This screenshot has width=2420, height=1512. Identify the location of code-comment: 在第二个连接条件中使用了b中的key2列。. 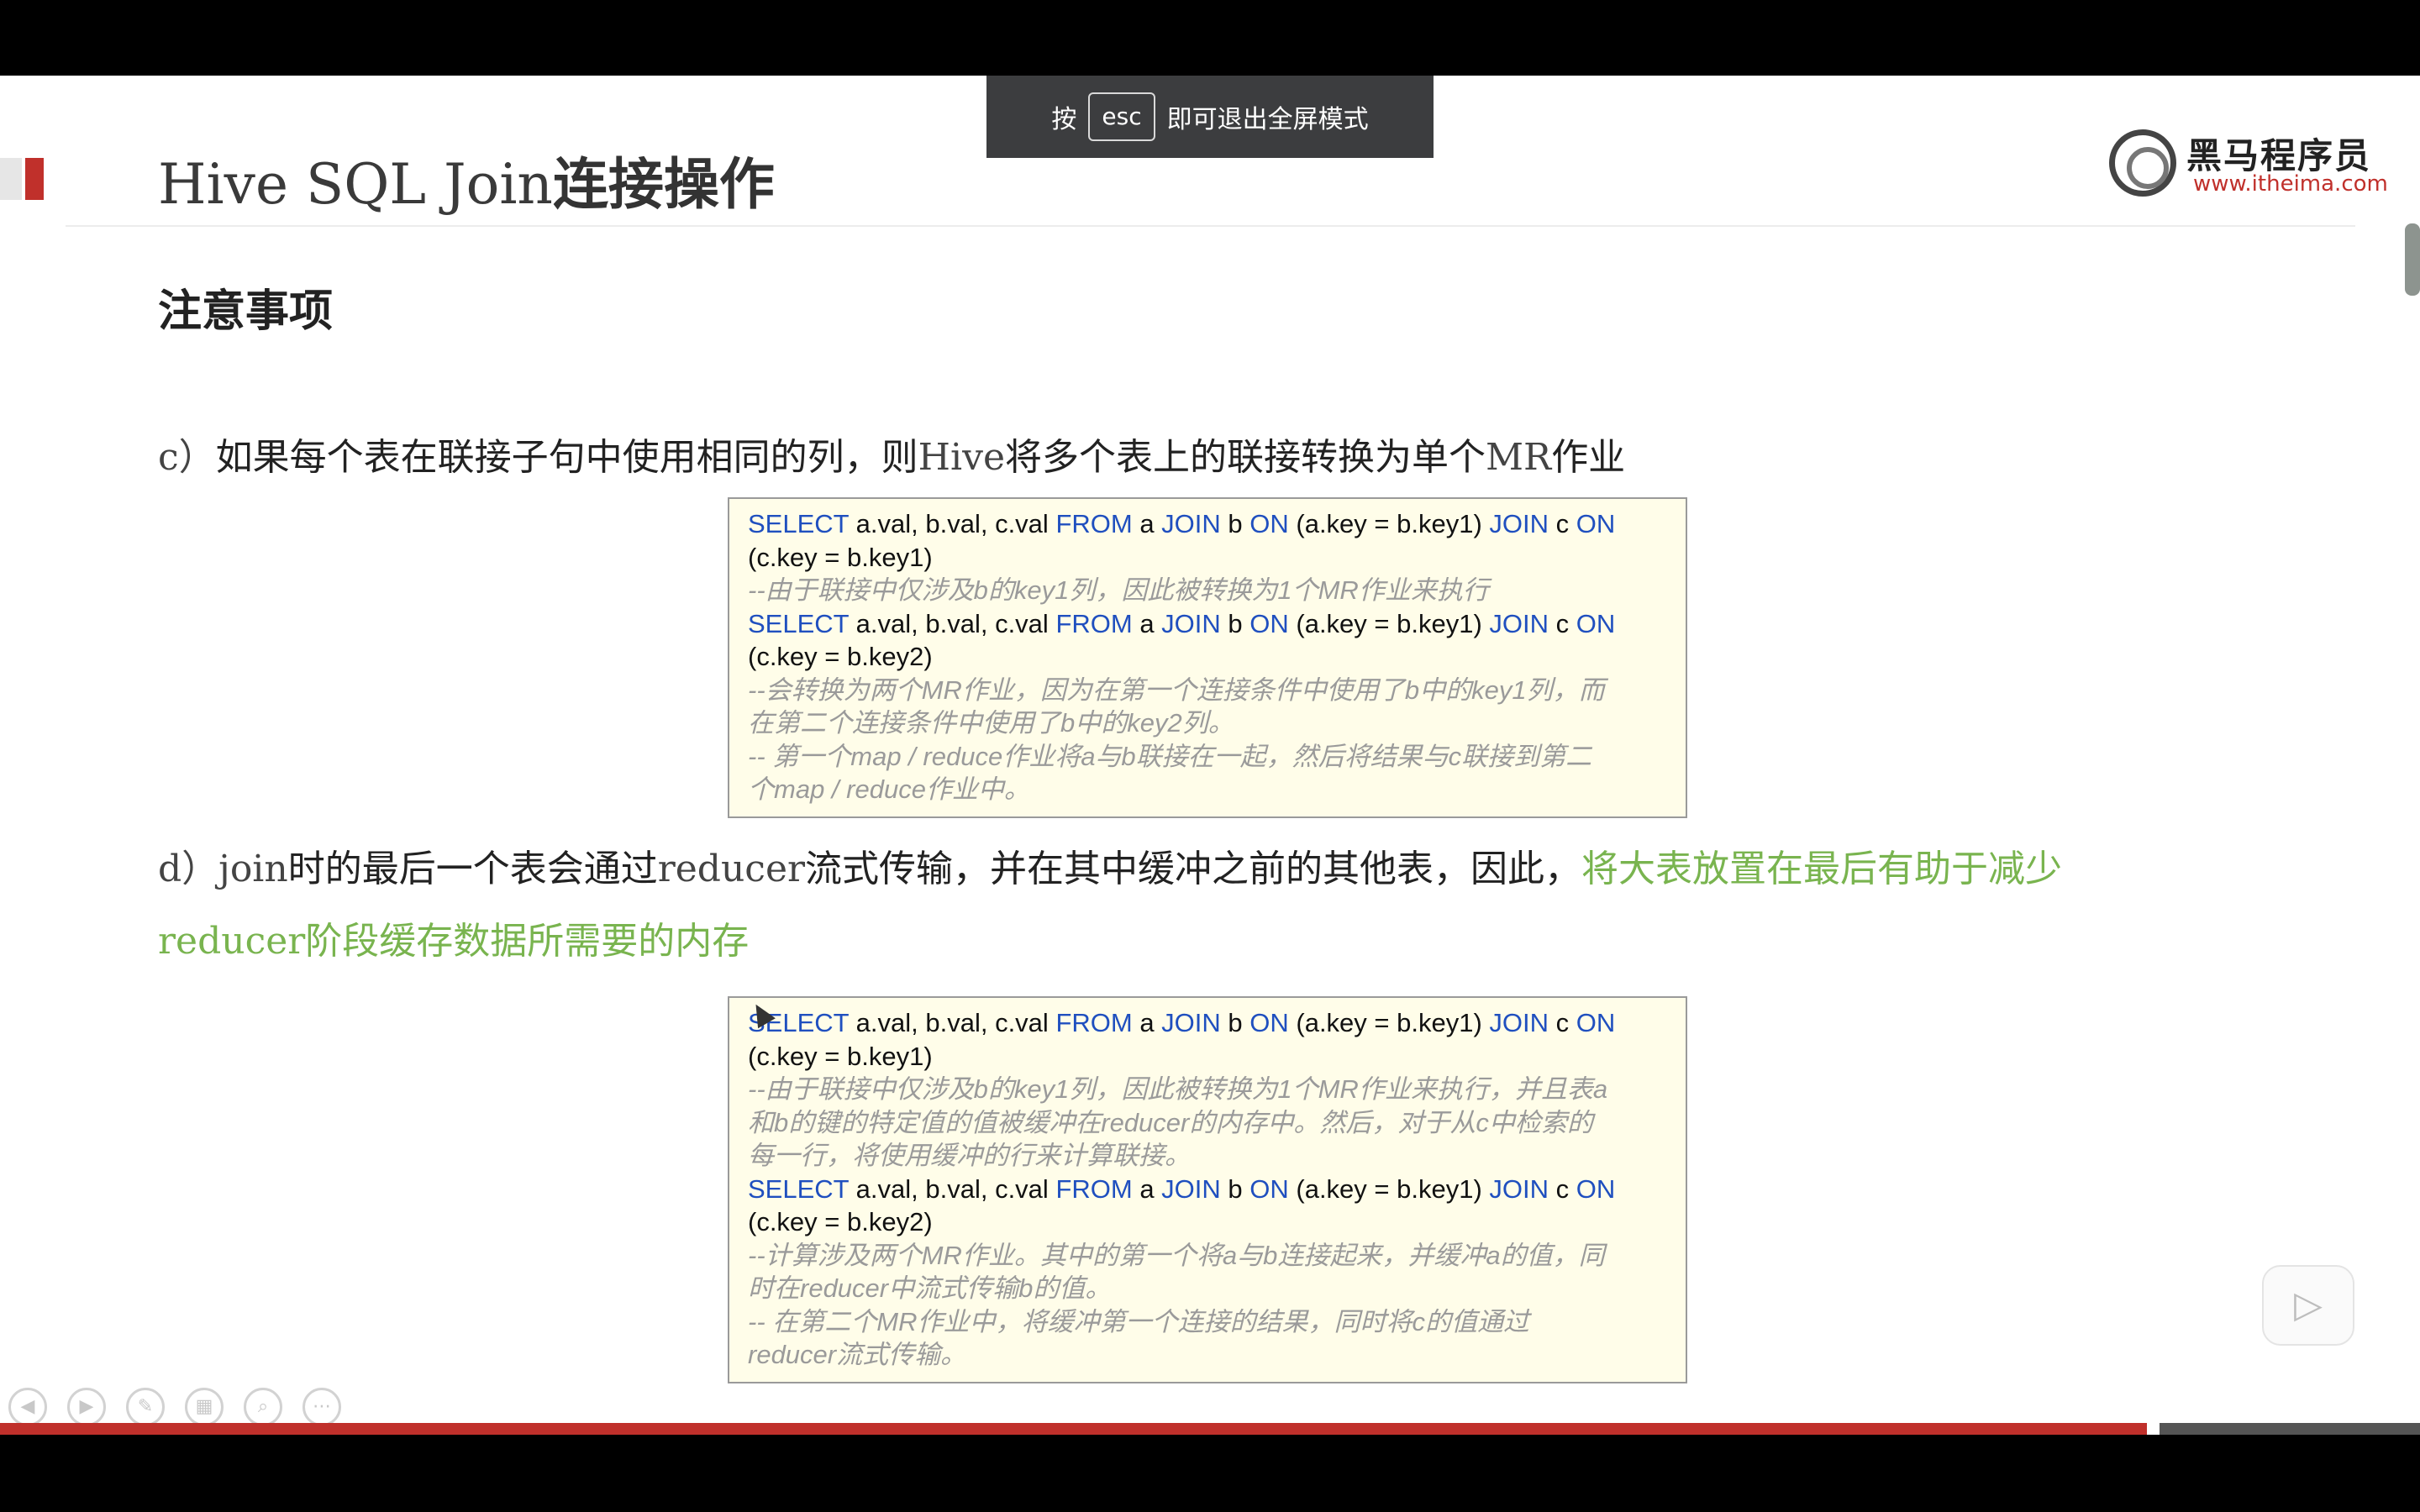
(991, 723).